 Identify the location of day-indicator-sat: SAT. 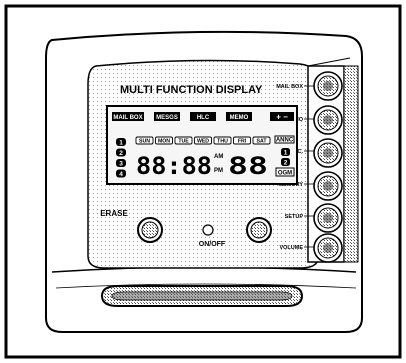
(261, 140).